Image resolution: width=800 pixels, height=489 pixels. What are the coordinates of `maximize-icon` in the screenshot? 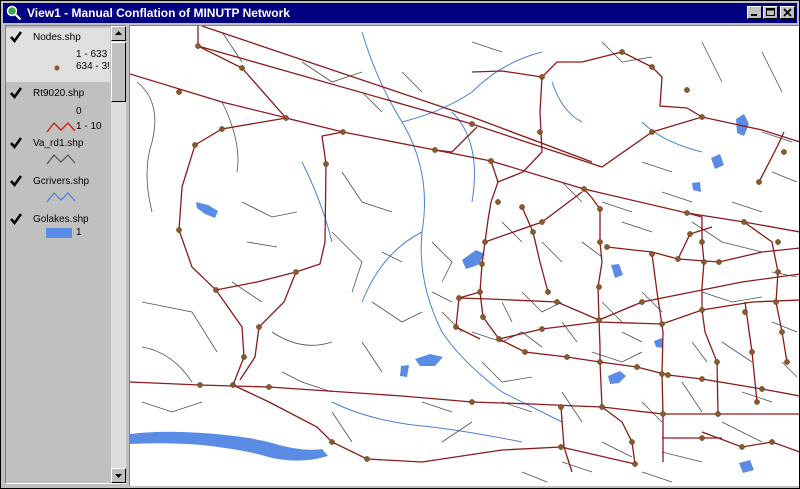 It's located at (770, 12).